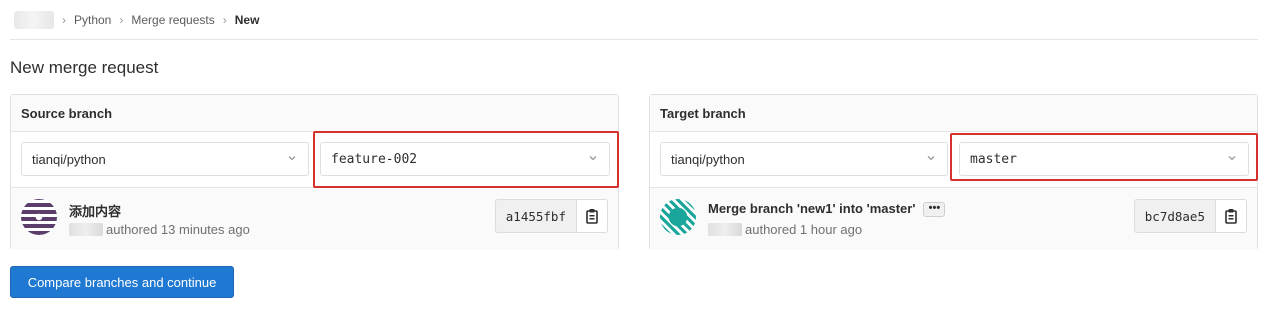 This screenshot has height=321, width=1274. Describe the element at coordinates (934, 210) in the screenshot. I see `toggle-commit-description-button: •••` at that location.